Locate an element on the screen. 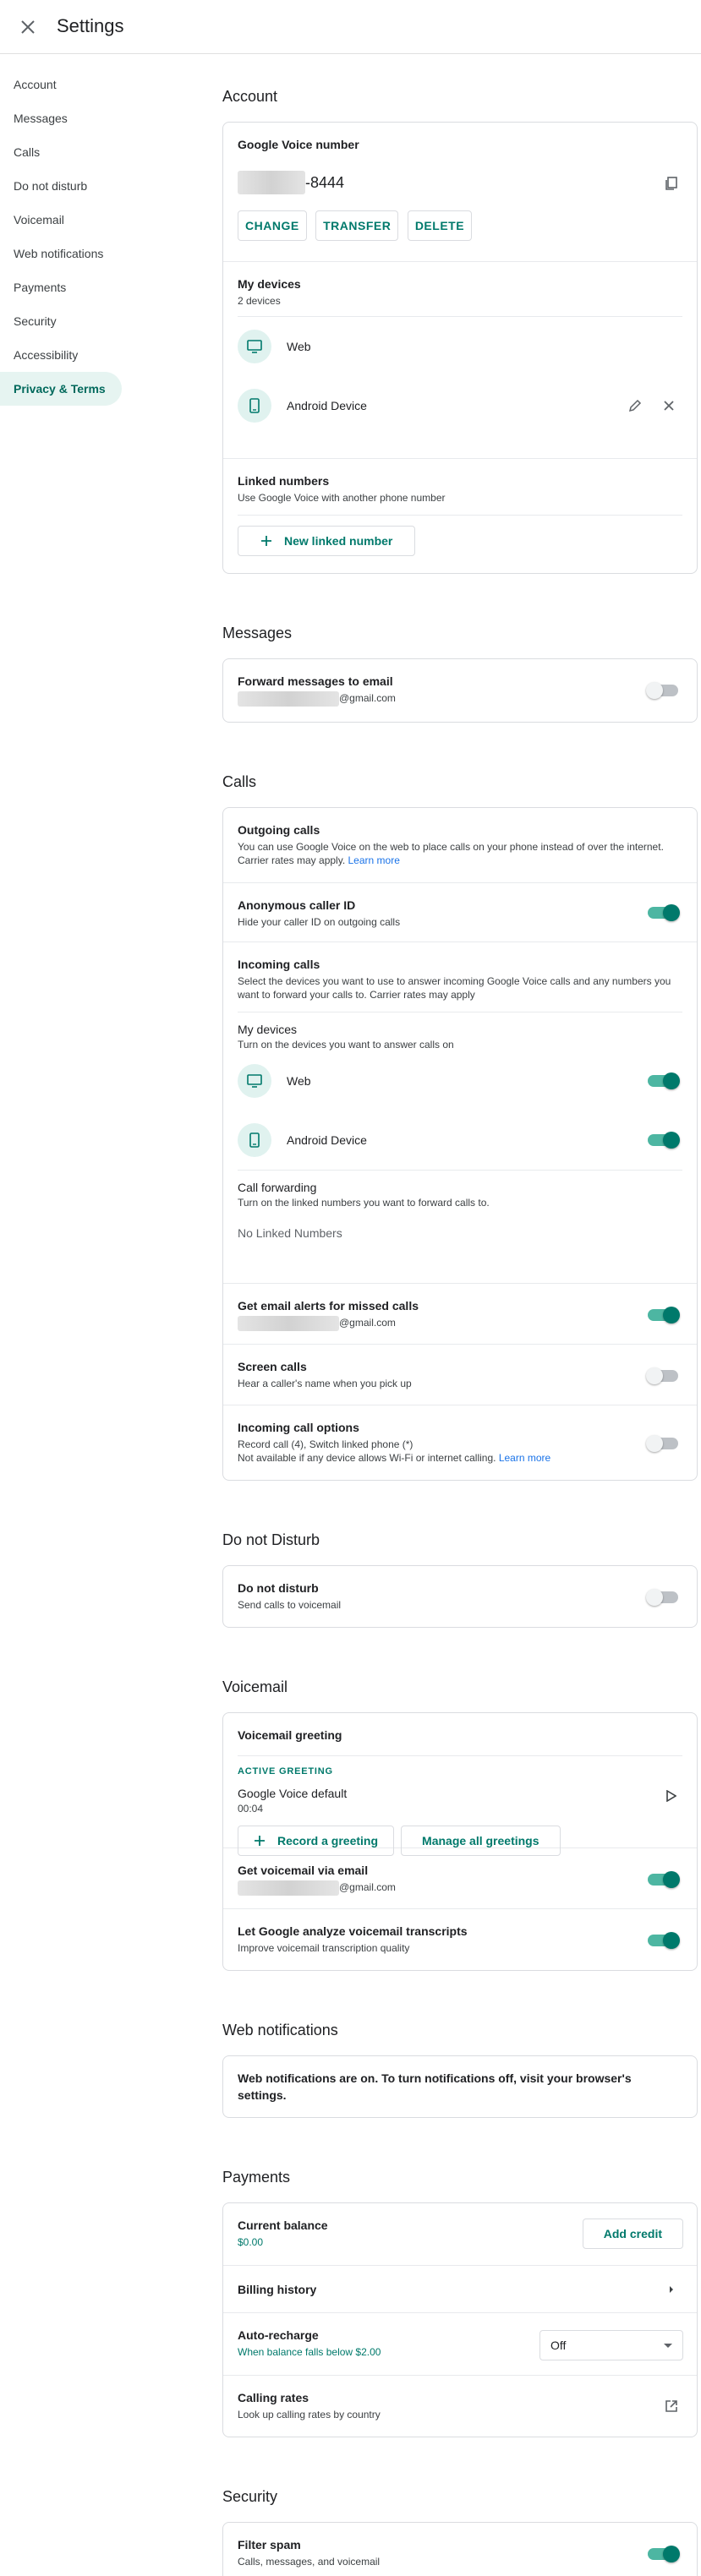 The width and height of the screenshot is (701, 2576). account-section-title: Account is located at coordinates (250, 96).